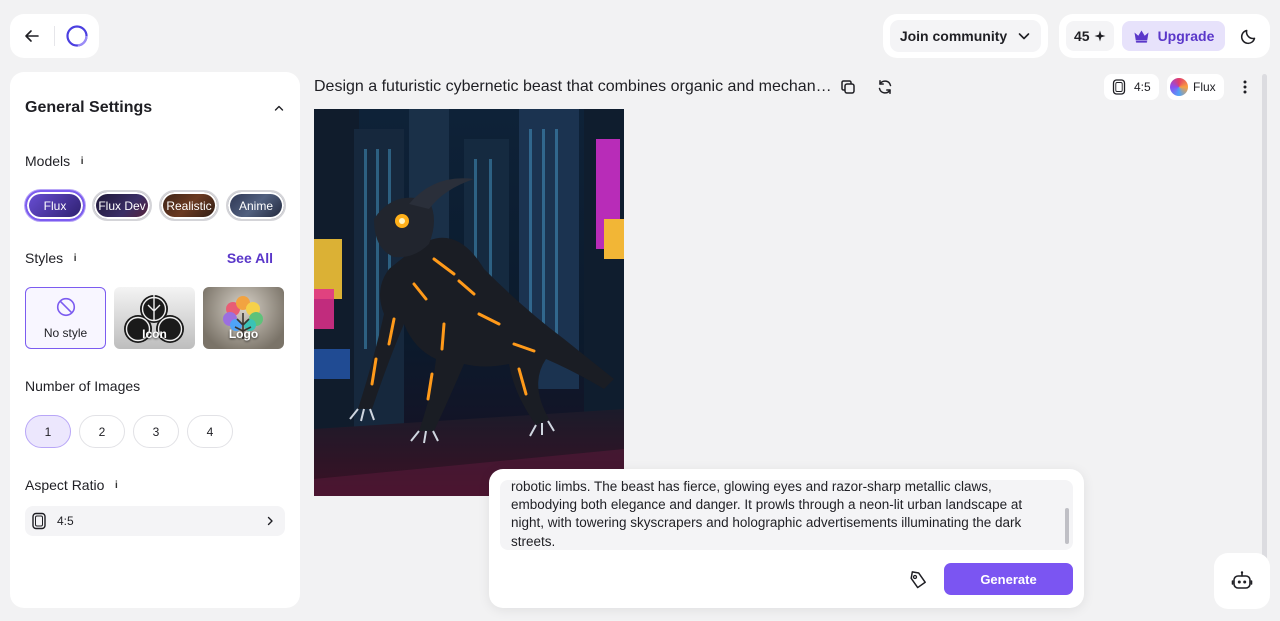  Describe the element at coordinates (1100, 36) in the screenshot. I see `sparkle-icon` at that location.